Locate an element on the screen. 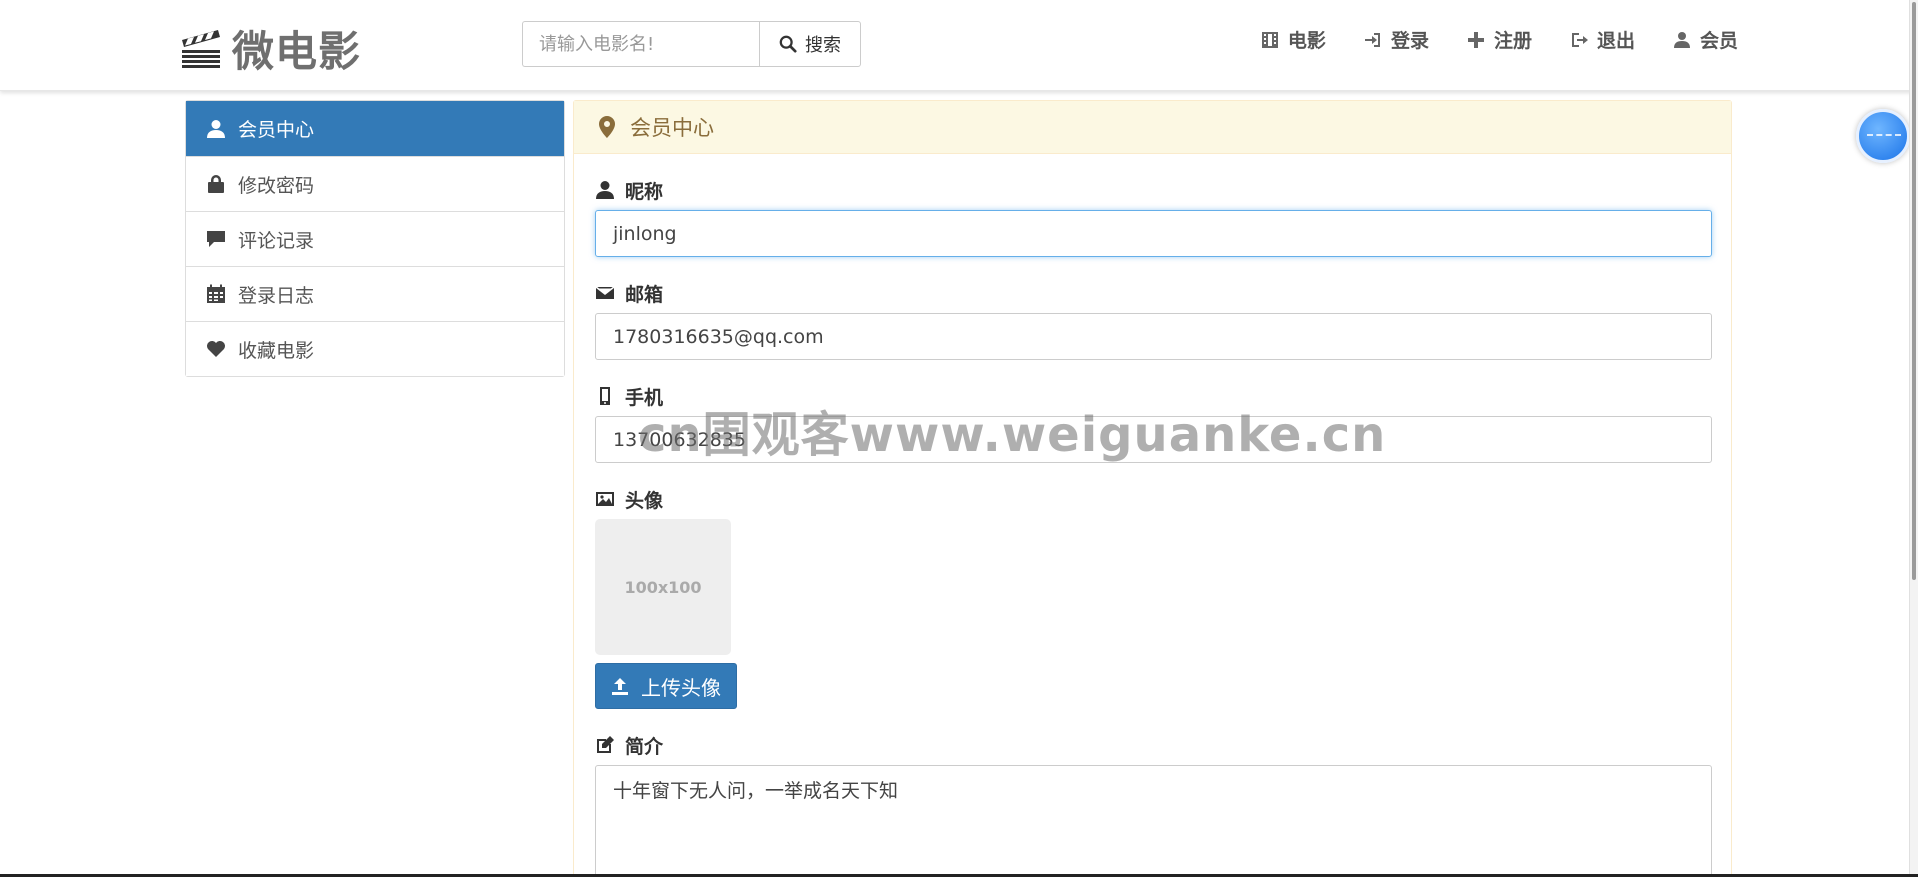 Image resolution: width=1918 pixels, height=877 pixels. map-marker-icon is located at coordinates (607, 127).